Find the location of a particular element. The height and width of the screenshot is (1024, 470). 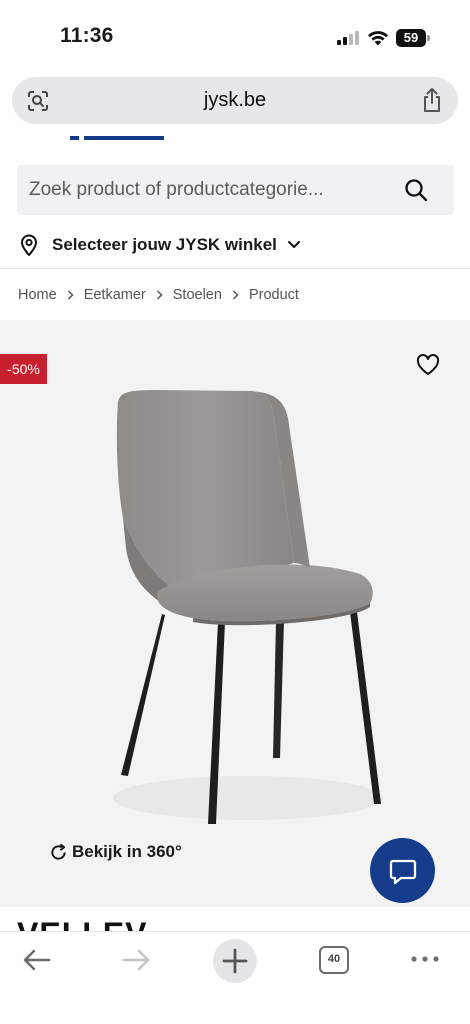

breadcrumb-eetkamer: Eetkamer is located at coordinates (115, 295).